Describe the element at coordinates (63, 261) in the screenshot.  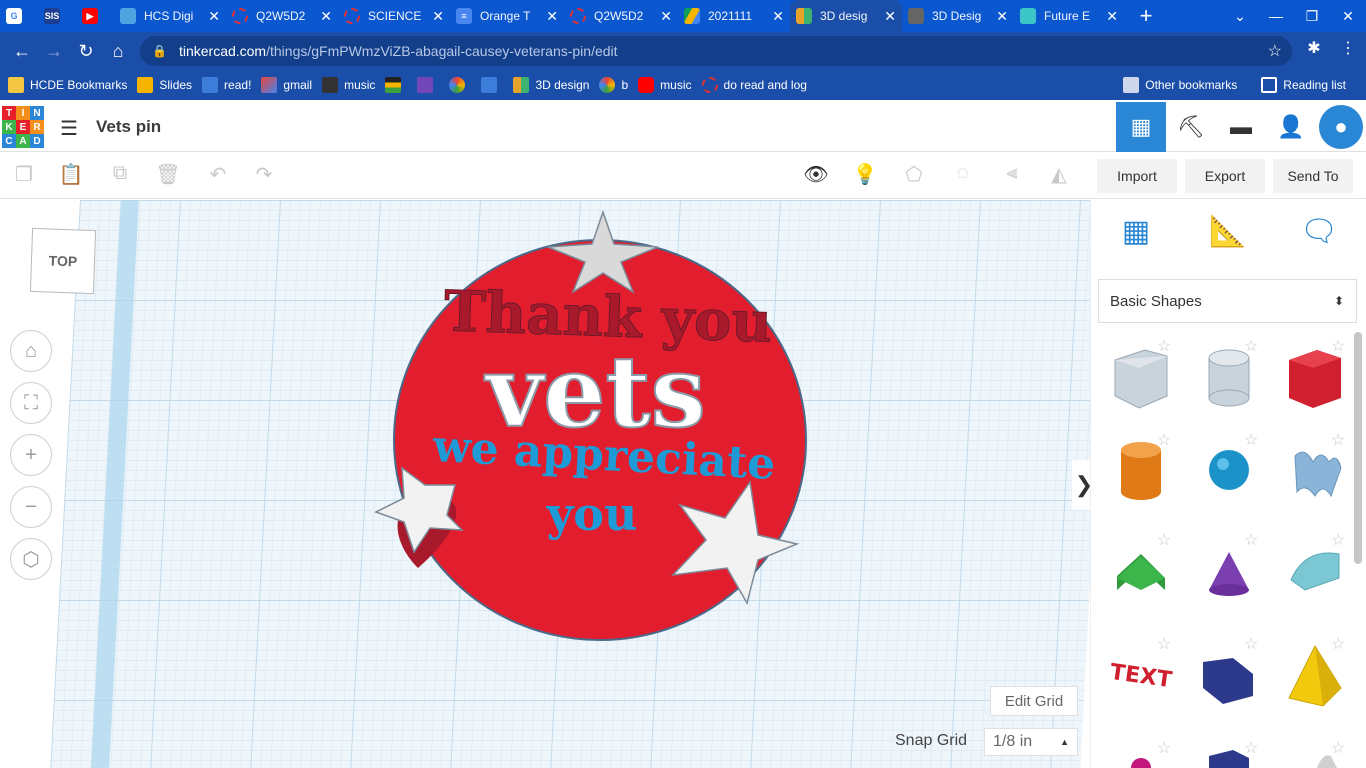
I see `view-cube: TOP` at that location.